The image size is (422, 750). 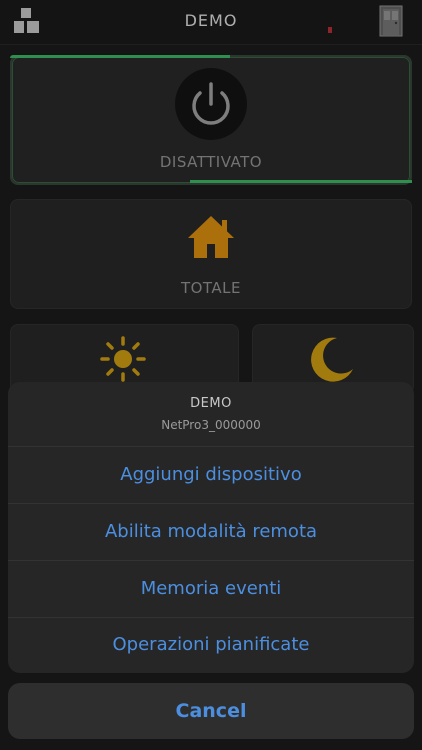 I want to click on event-memory-option: Memoria eventi, so click(x=211, y=589).